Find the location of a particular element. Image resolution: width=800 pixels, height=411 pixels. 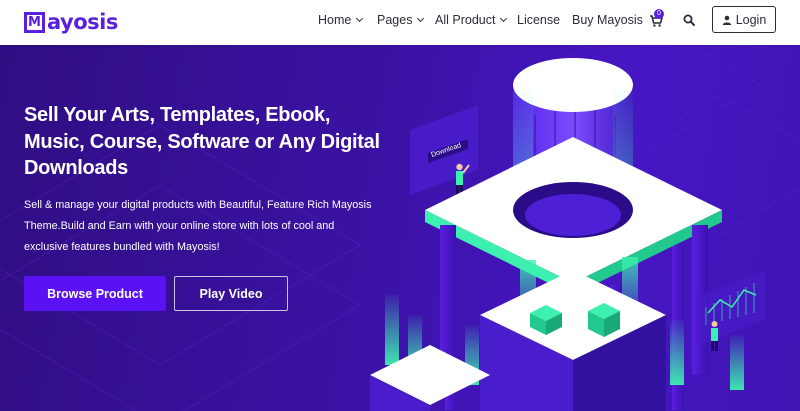

nav-item-pages: Pages is located at coordinates (401, 20).